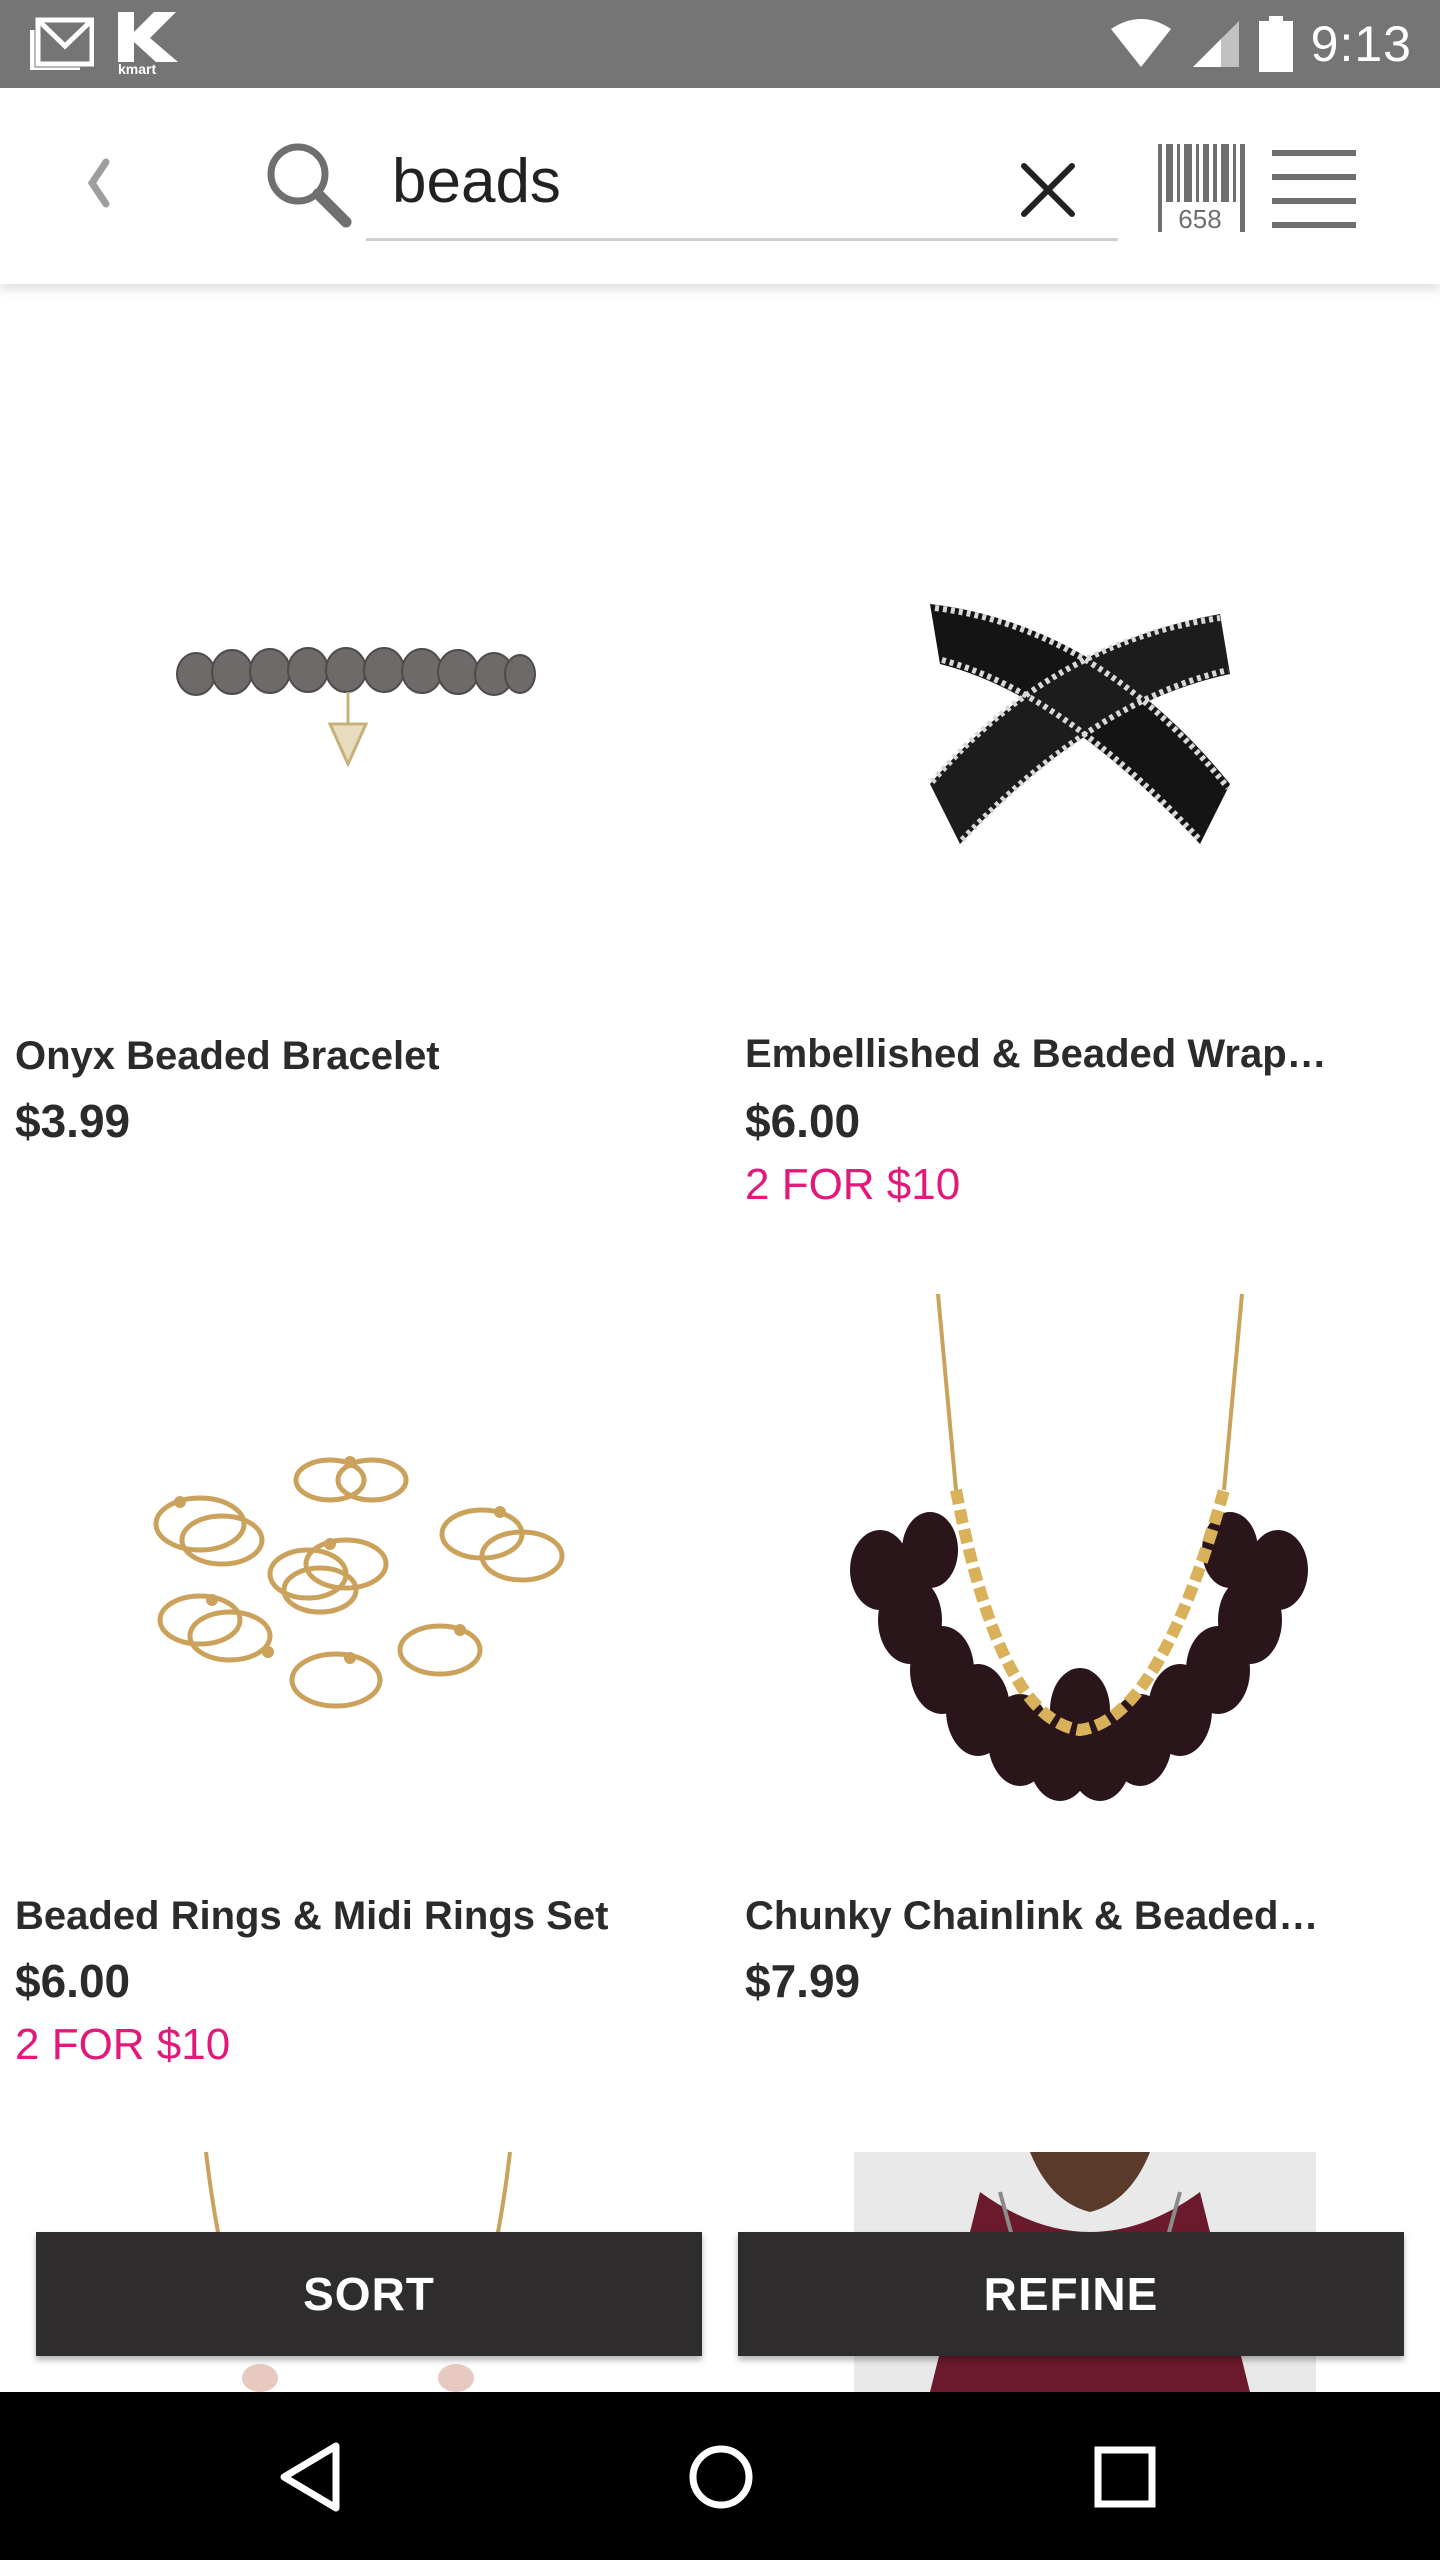 The width and height of the screenshot is (1440, 2560). What do you see at coordinates (1275, 44) in the screenshot?
I see `battery-icon` at bounding box center [1275, 44].